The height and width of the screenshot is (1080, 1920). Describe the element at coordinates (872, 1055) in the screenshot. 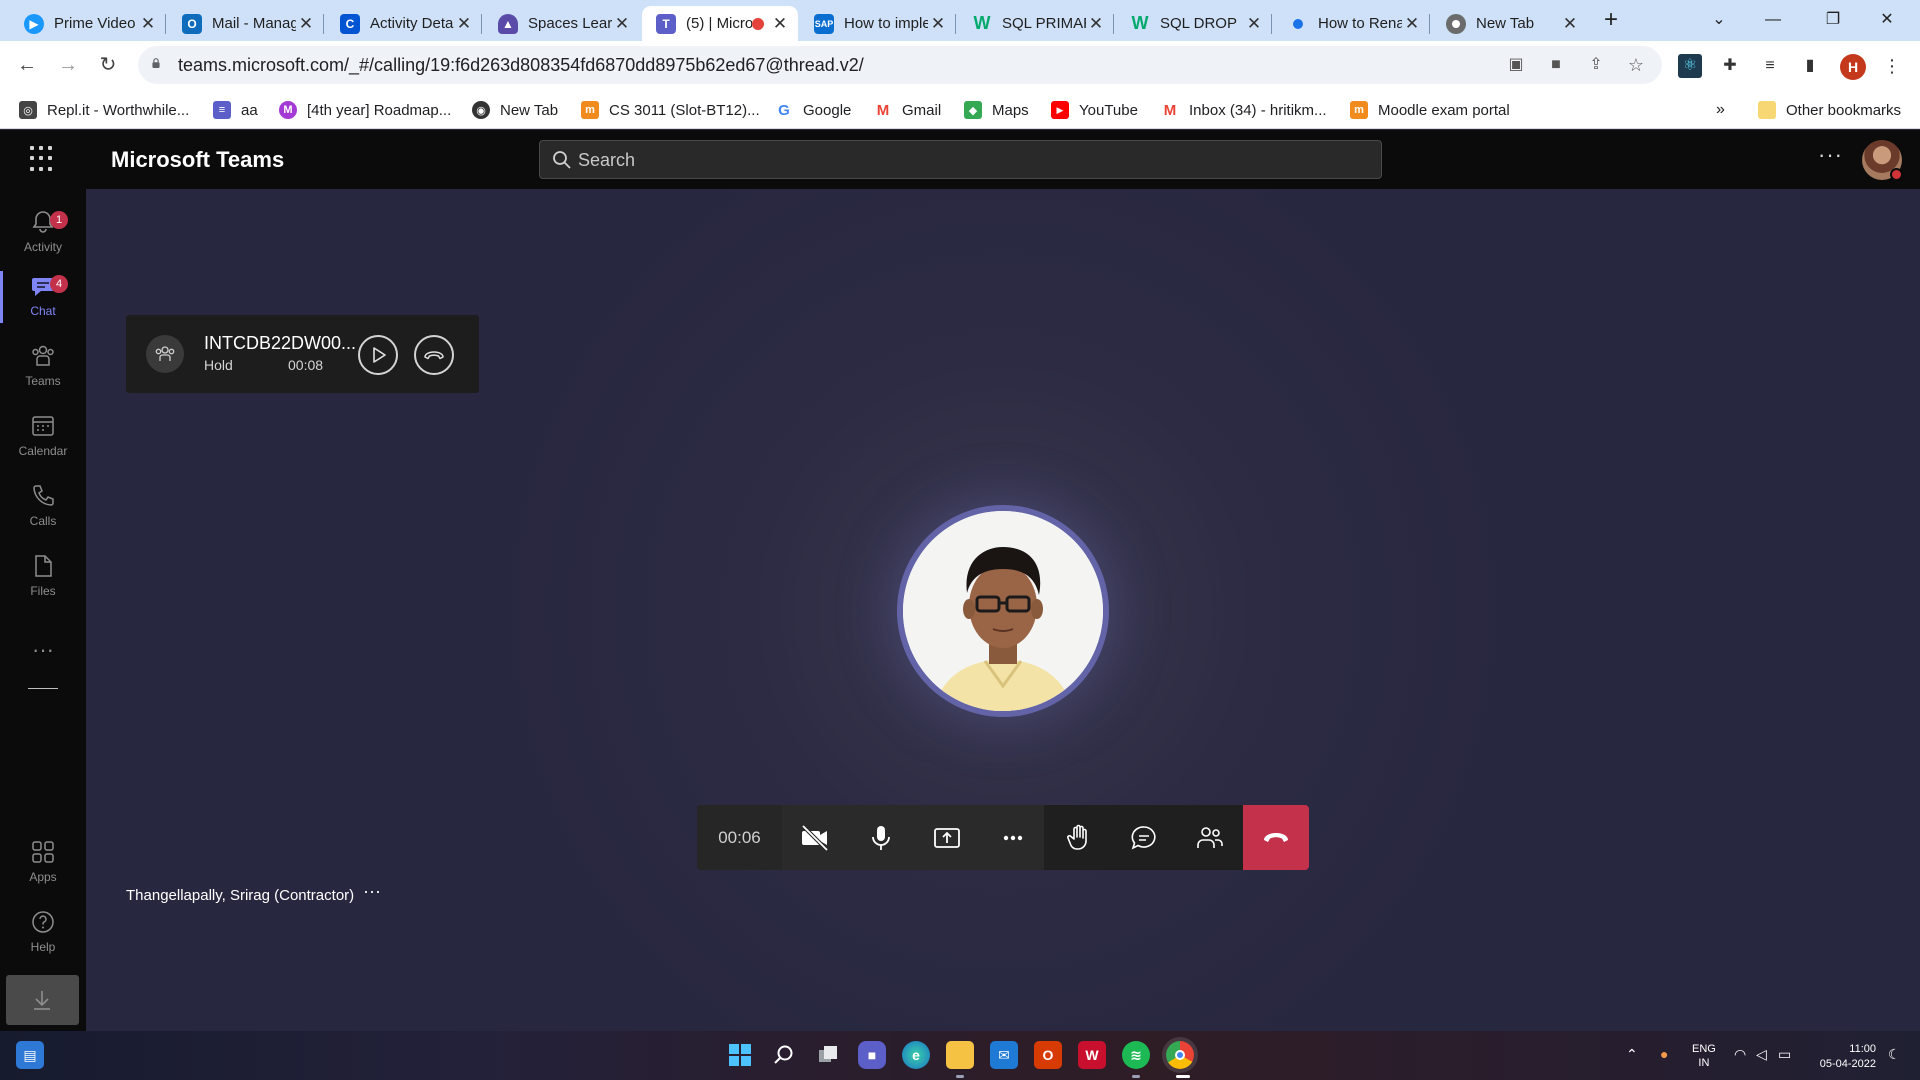

I see `teams-chat-icon: ■` at that location.